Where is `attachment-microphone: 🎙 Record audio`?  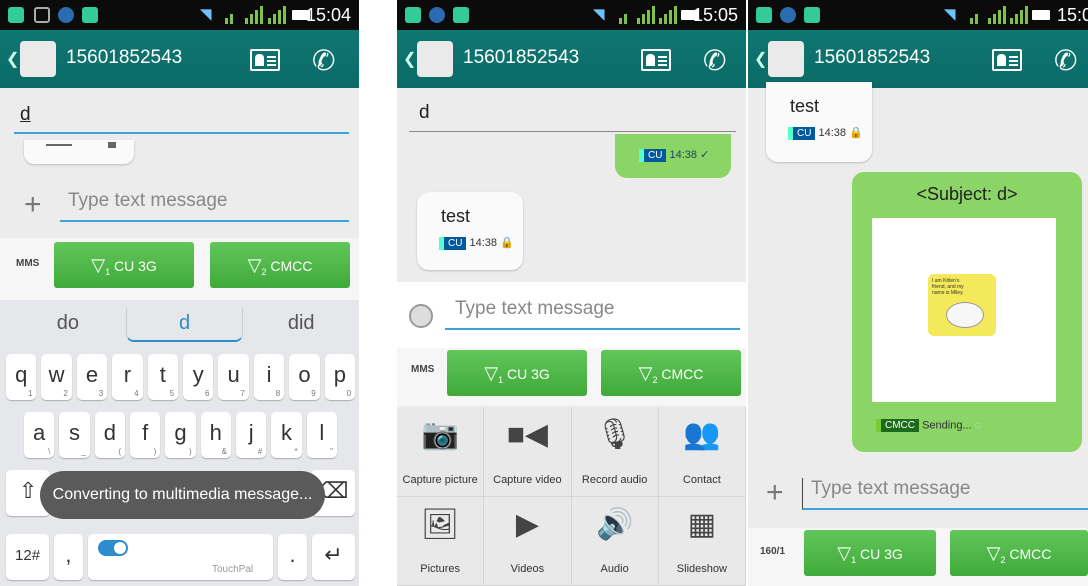 attachment-microphone: 🎙 Record audio is located at coordinates (615, 452).